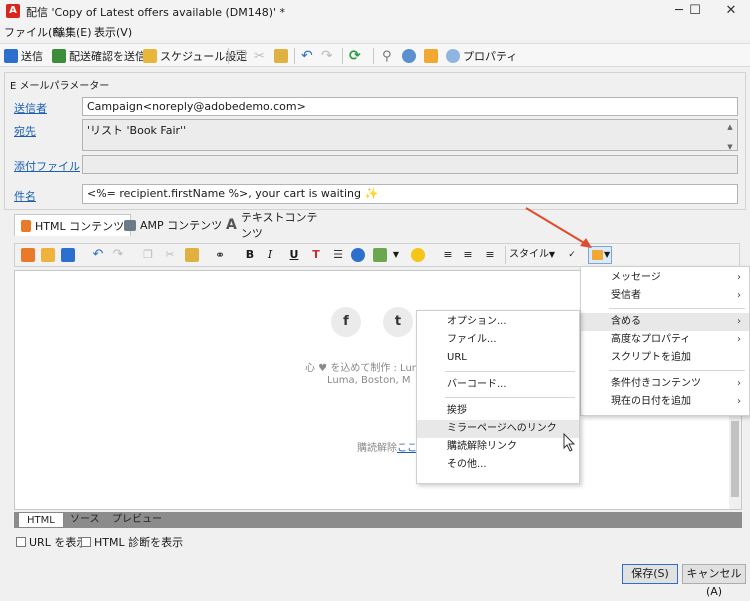 The image size is (750, 601). I want to click on tab-html-content: HTML コンテンツ, so click(73, 225).